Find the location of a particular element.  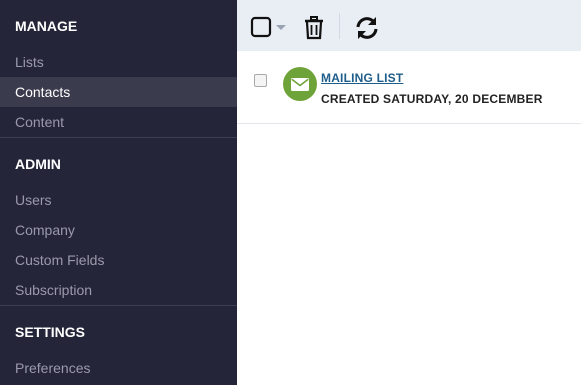

sidebar-item-lists: Lists is located at coordinates (118, 62).